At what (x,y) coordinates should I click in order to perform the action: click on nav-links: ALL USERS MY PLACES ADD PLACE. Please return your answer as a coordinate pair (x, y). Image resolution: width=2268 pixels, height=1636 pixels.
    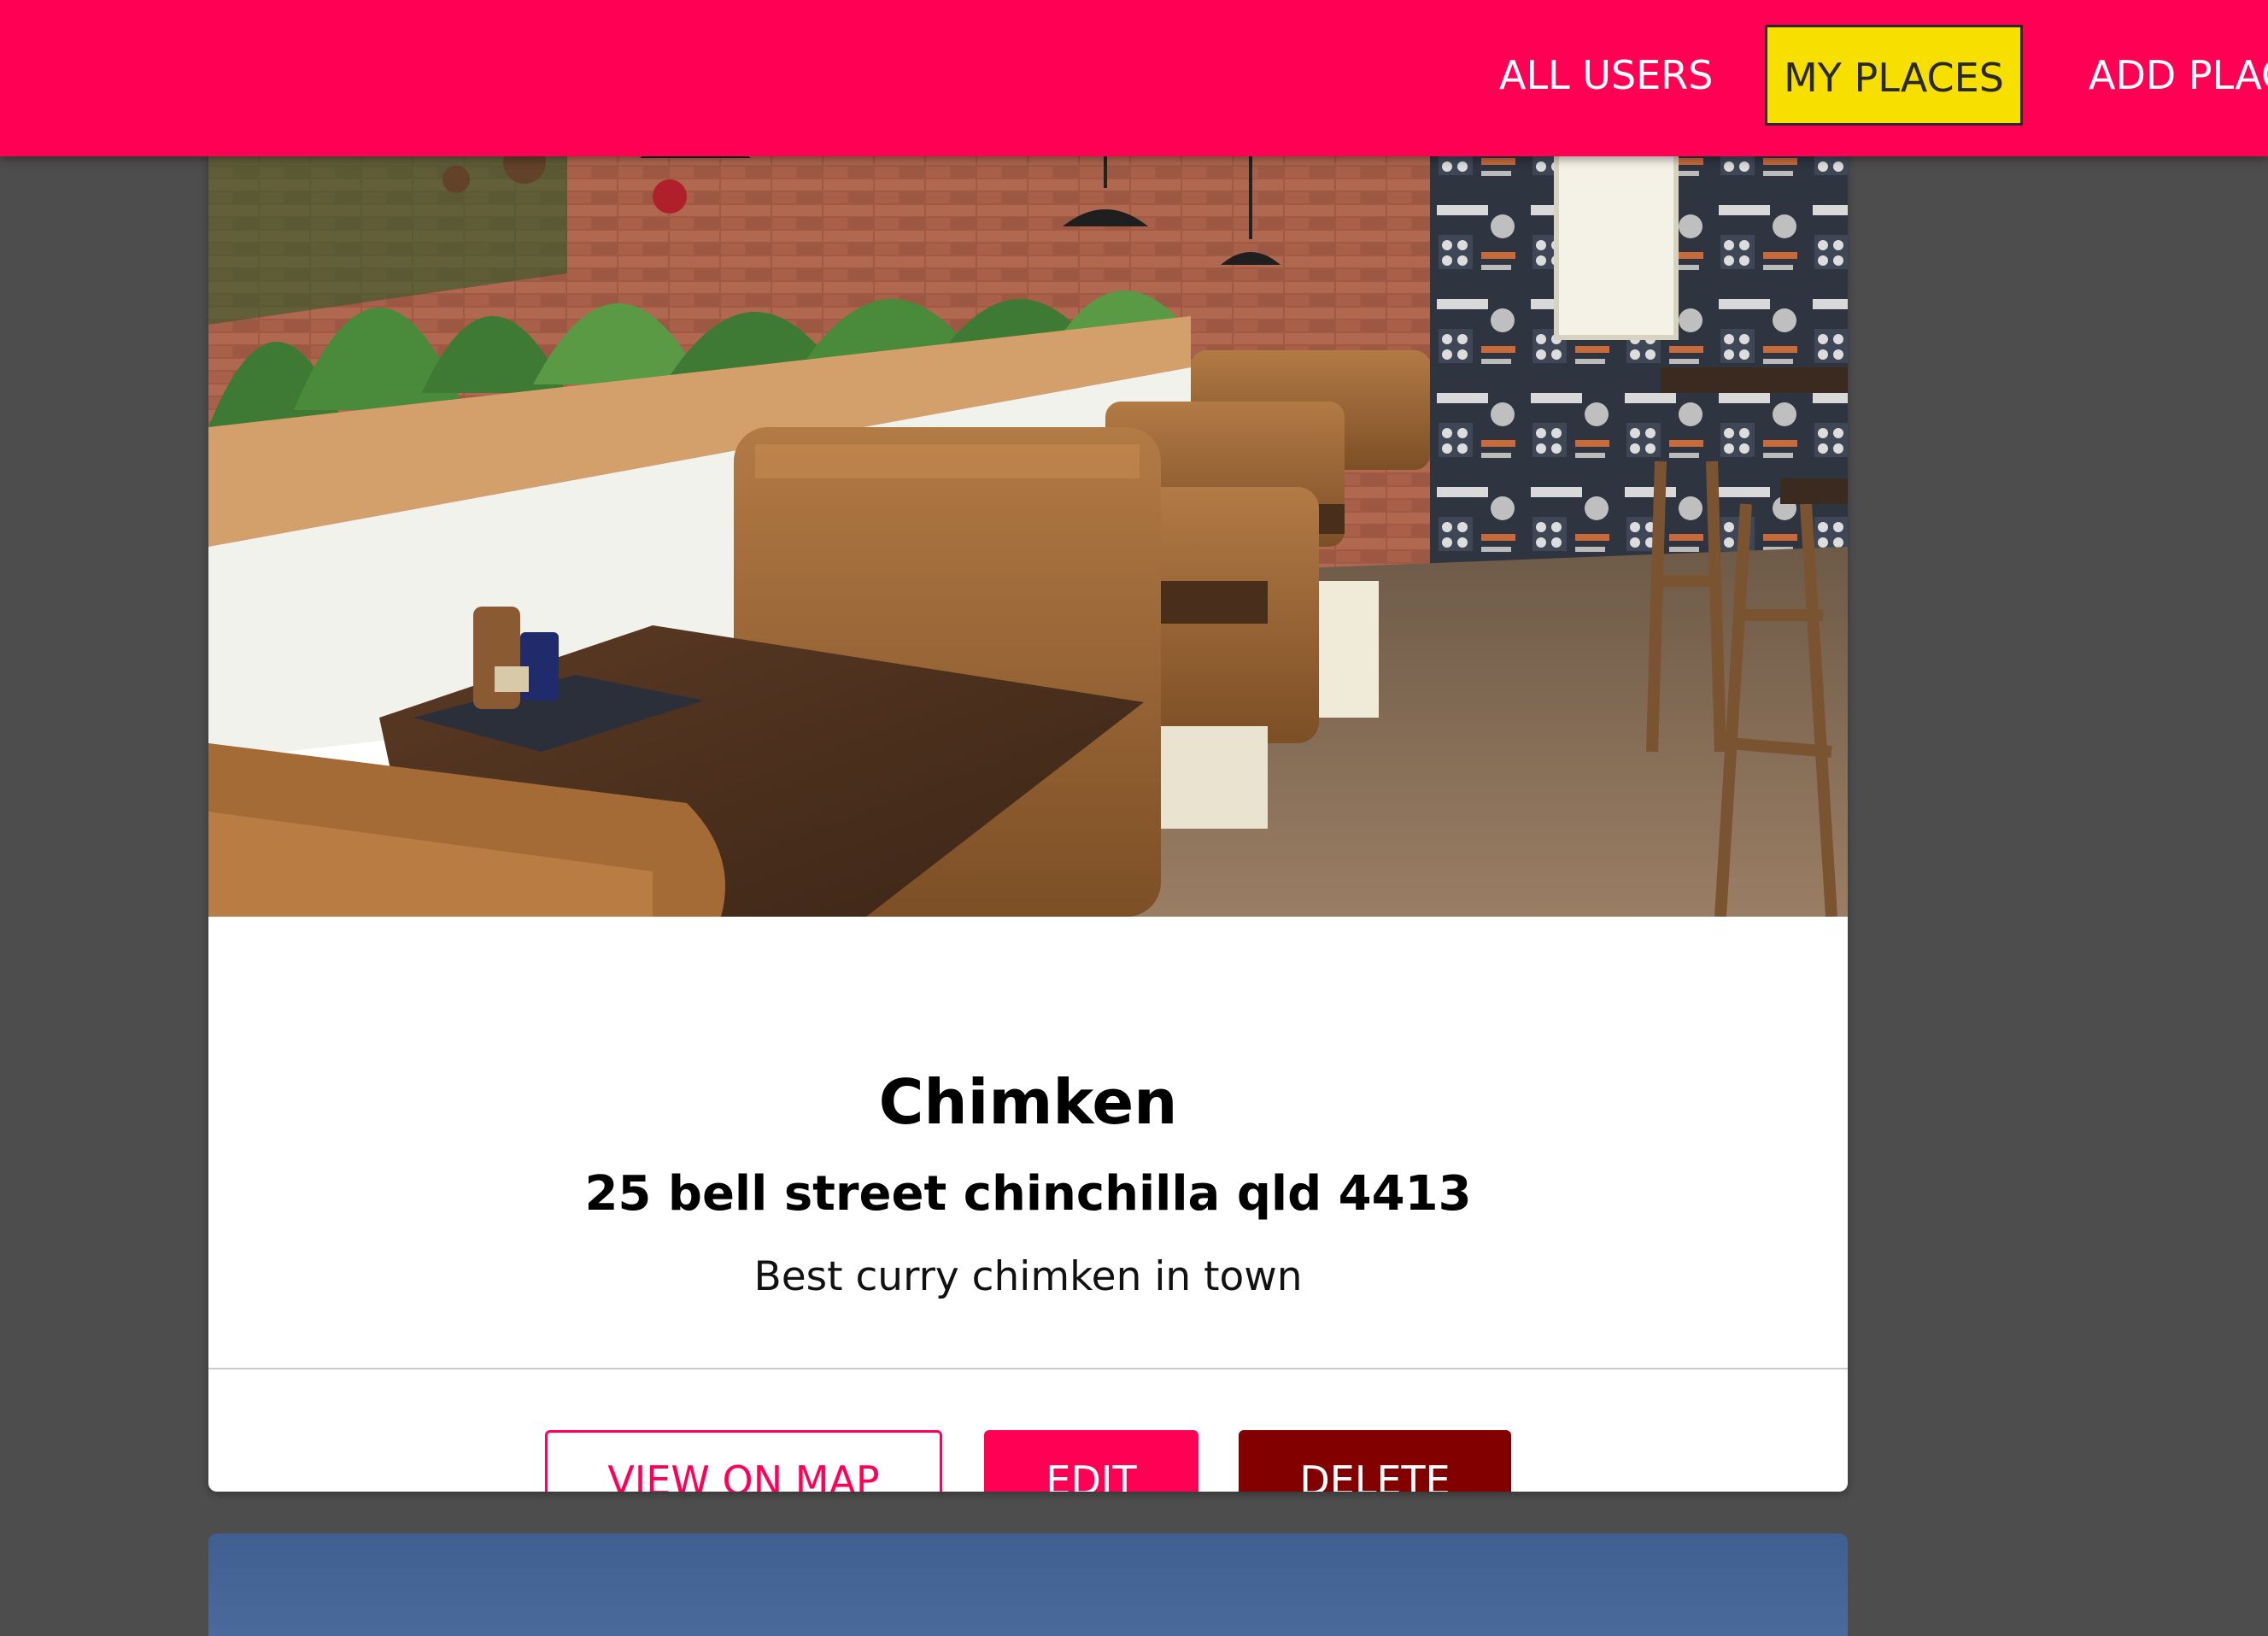
    Looking at the image, I should click on (1134, 78).